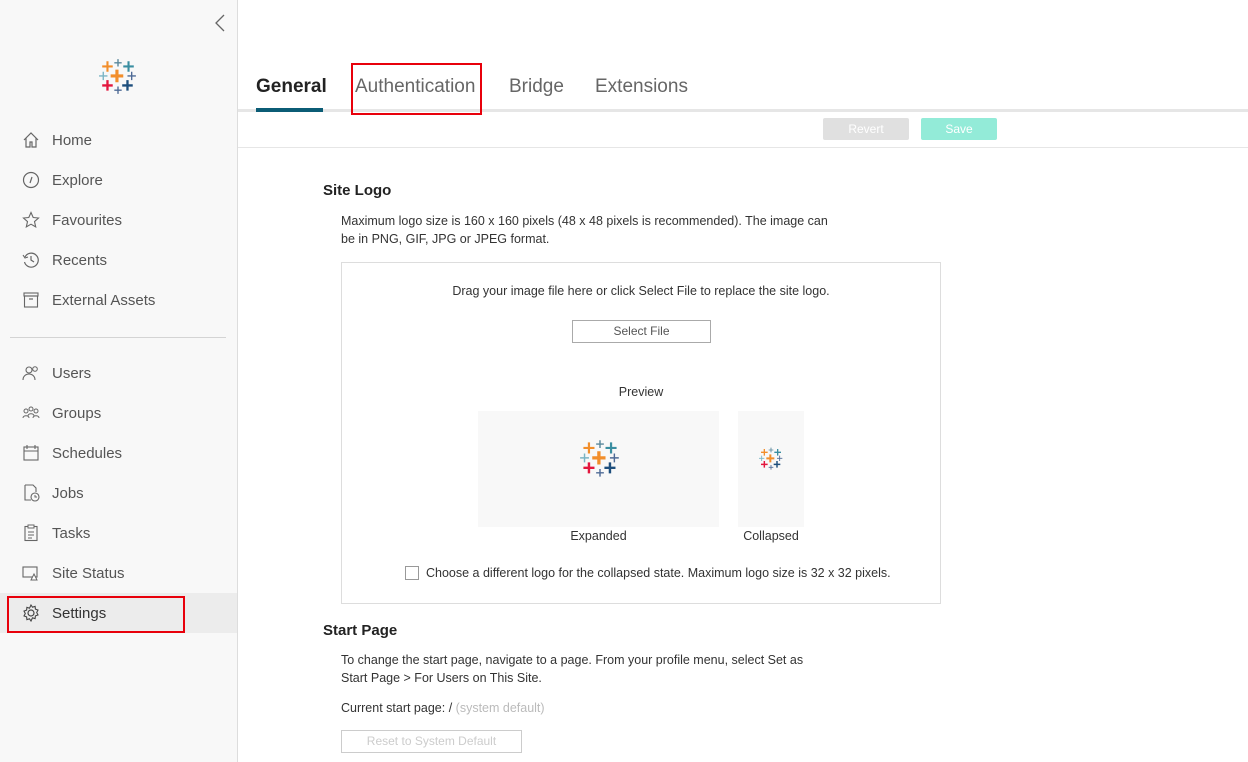  Describe the element at coordinates (118, 140) in the screenshot. I see `sidebar-item-home: Home` at that location.